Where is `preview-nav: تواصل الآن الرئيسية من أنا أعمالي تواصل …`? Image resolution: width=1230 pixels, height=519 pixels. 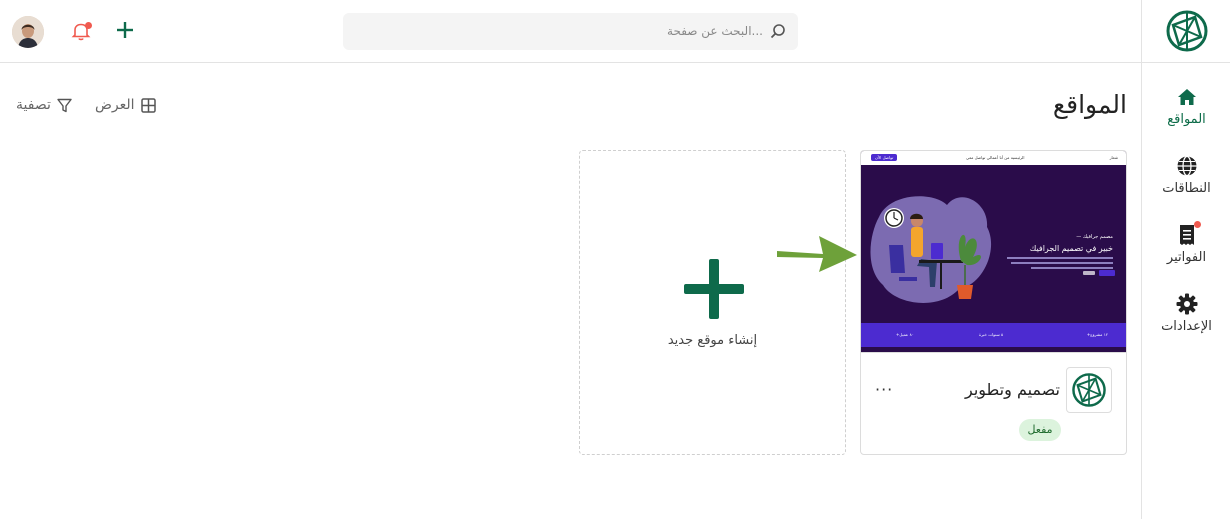
preview-nav: تواصل الآن الرئيسية من أنا أعمالي تواصل … is located at coordinates (993, 158).